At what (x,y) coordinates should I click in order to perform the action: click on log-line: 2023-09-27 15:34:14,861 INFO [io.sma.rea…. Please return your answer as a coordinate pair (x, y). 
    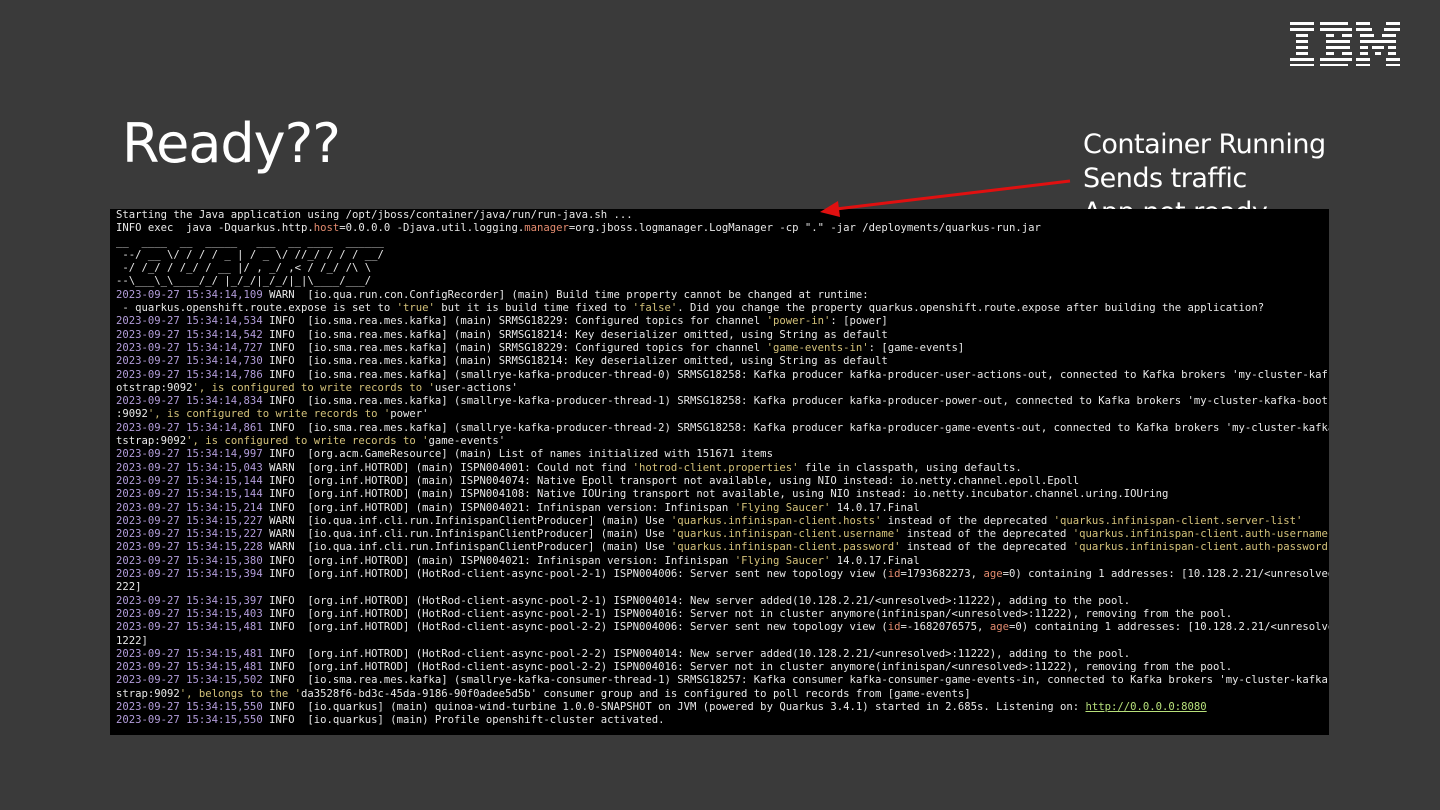
    Looking at the image, I should click on (722, 427).